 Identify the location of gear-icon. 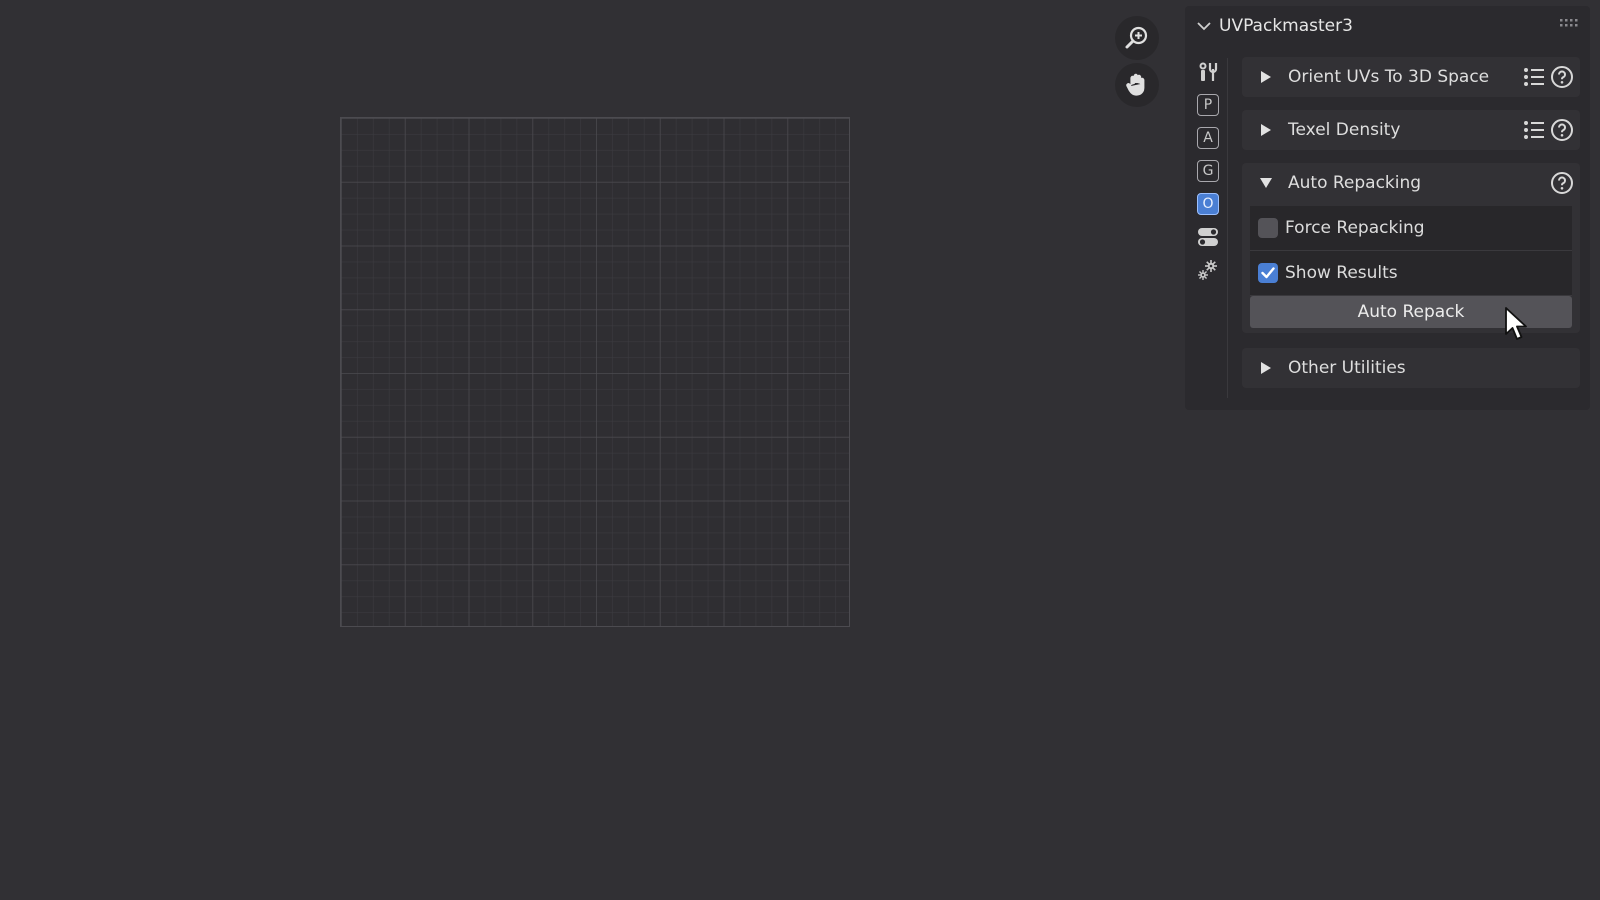
(1207, 270).